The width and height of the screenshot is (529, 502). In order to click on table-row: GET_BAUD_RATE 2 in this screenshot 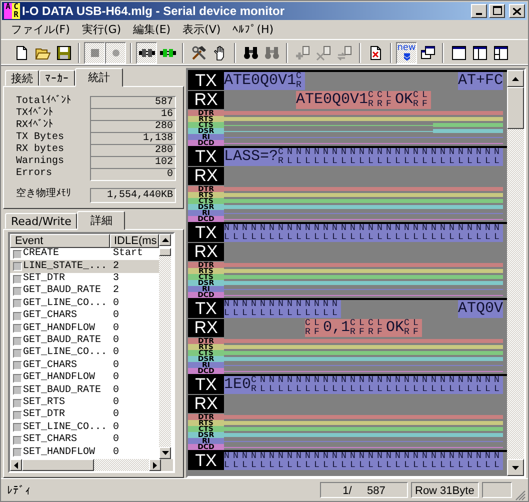, I will do `click(84, 291)`.